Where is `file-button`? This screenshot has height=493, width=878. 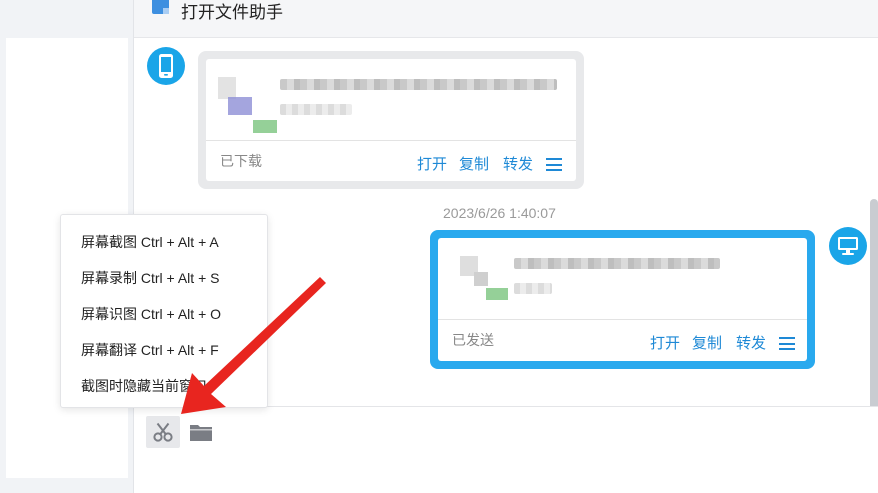
file-button is located at coordinates (201, 432).